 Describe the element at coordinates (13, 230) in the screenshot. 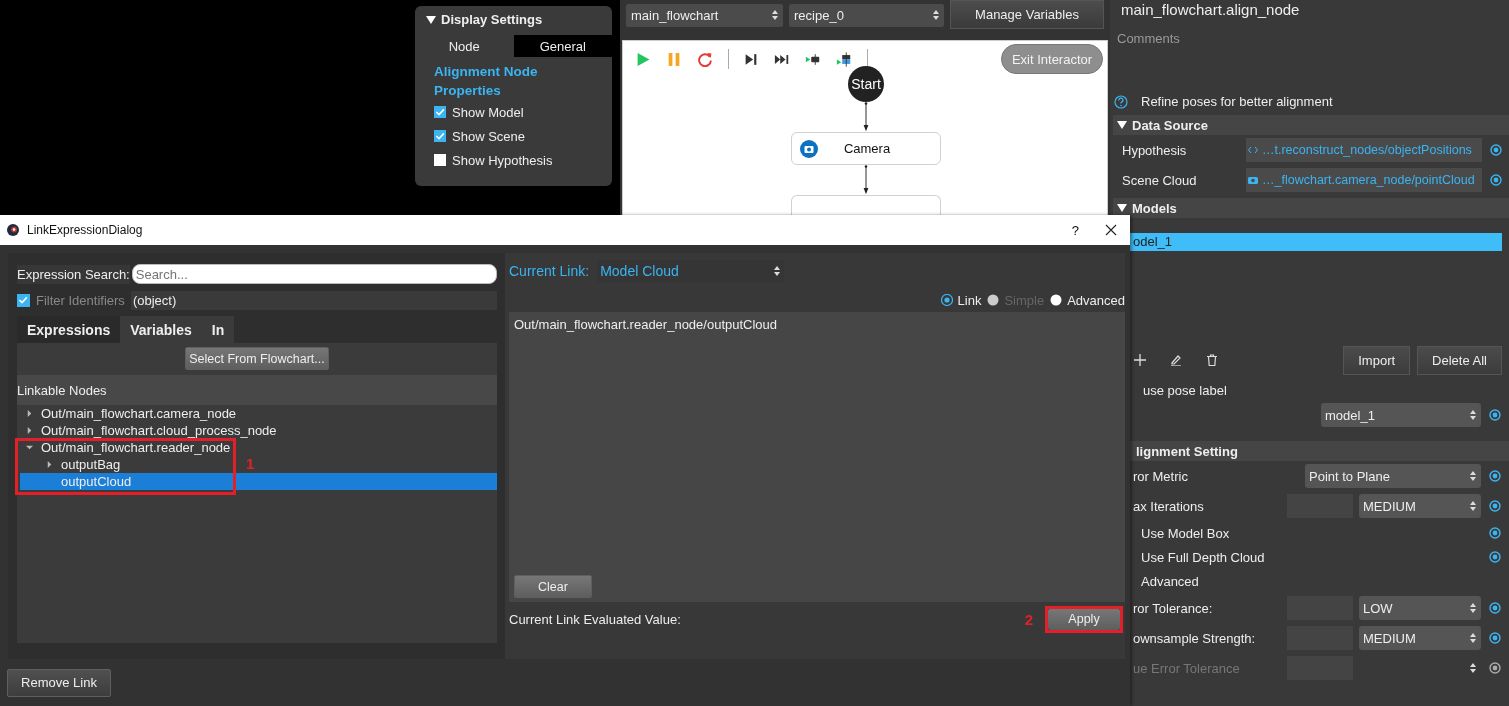

I see `app-icon` at that location.